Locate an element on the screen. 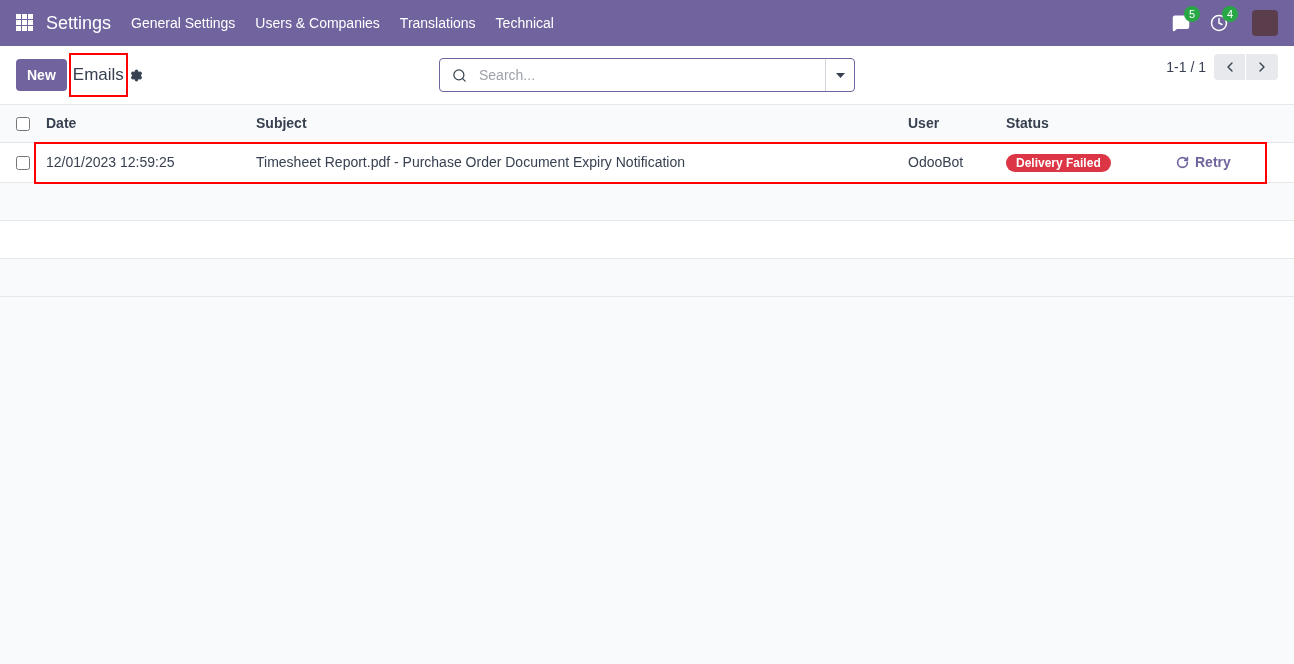 The image size is (1294, 664). table-cell-text: 12/01/2023 12:59:25 is located at coordinates (111, 162).